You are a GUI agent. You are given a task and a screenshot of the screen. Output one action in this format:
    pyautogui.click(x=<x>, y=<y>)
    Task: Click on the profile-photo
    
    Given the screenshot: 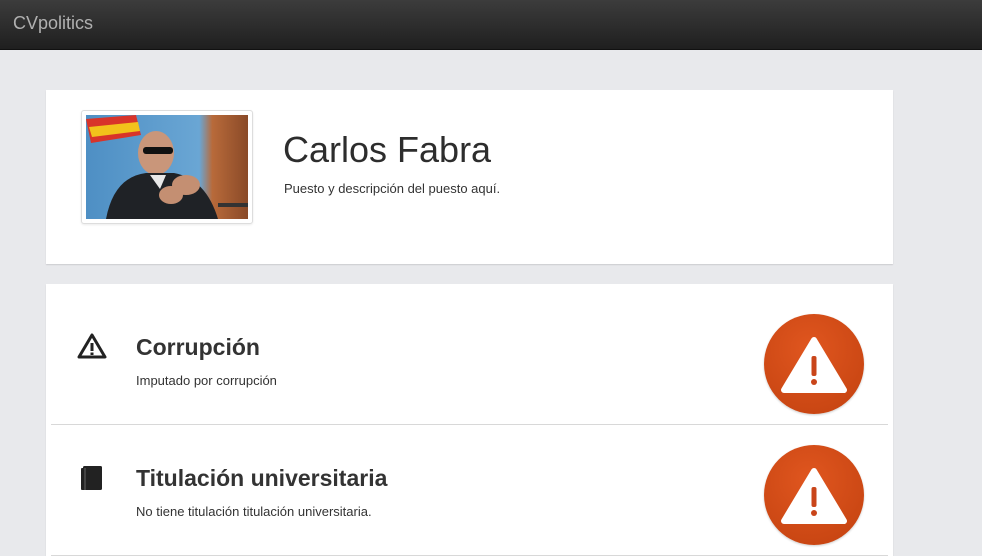 What is the action you would take?
    pyautogui.click(x=167, y=167)
    